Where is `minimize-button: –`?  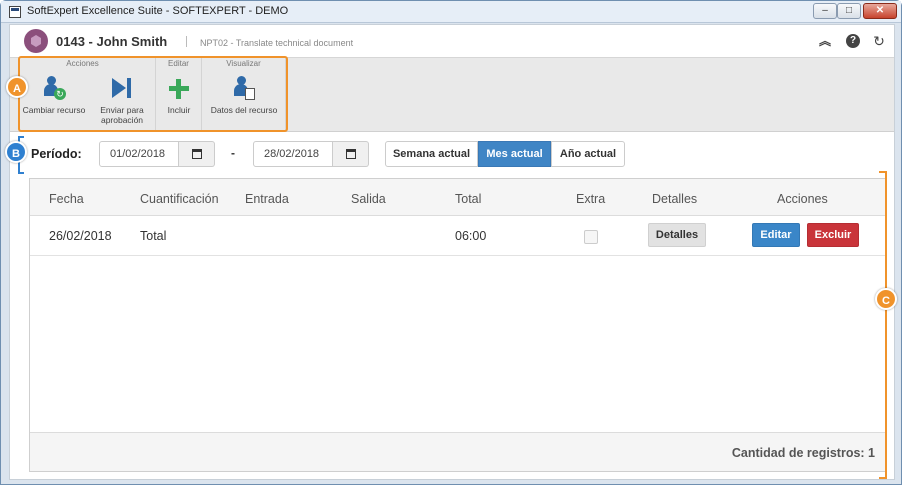
minimize-button: – is located at coordinates (825, 11).